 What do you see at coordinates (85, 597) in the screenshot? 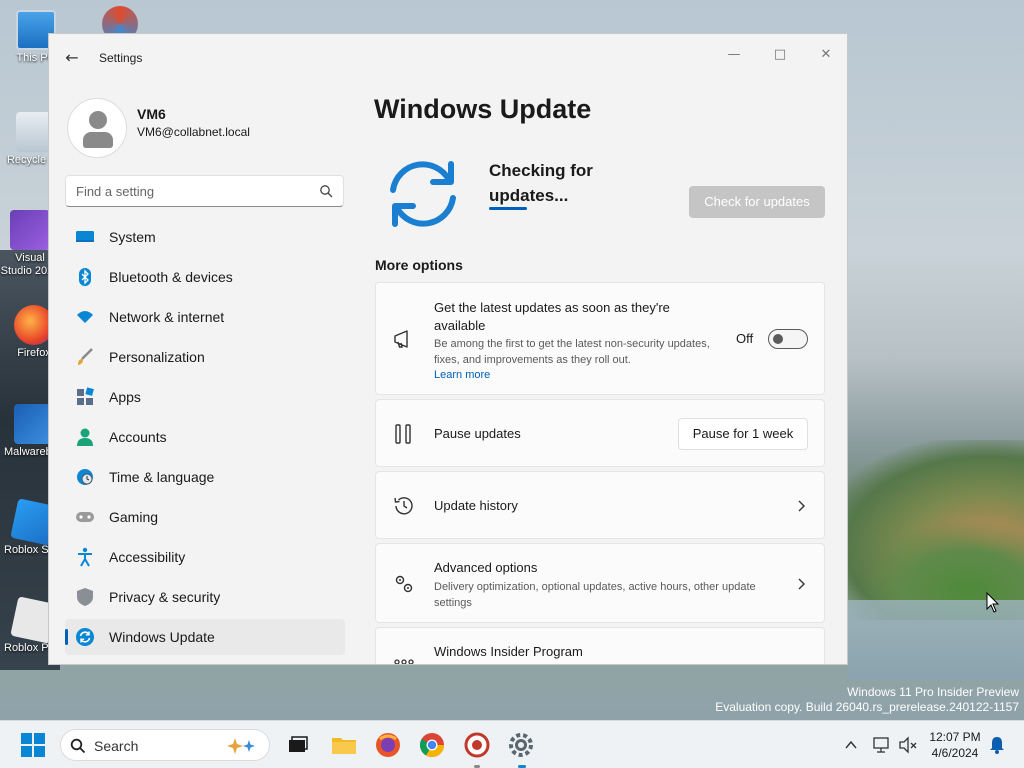
I see `shield-icon` at bounding box center [85, 597].